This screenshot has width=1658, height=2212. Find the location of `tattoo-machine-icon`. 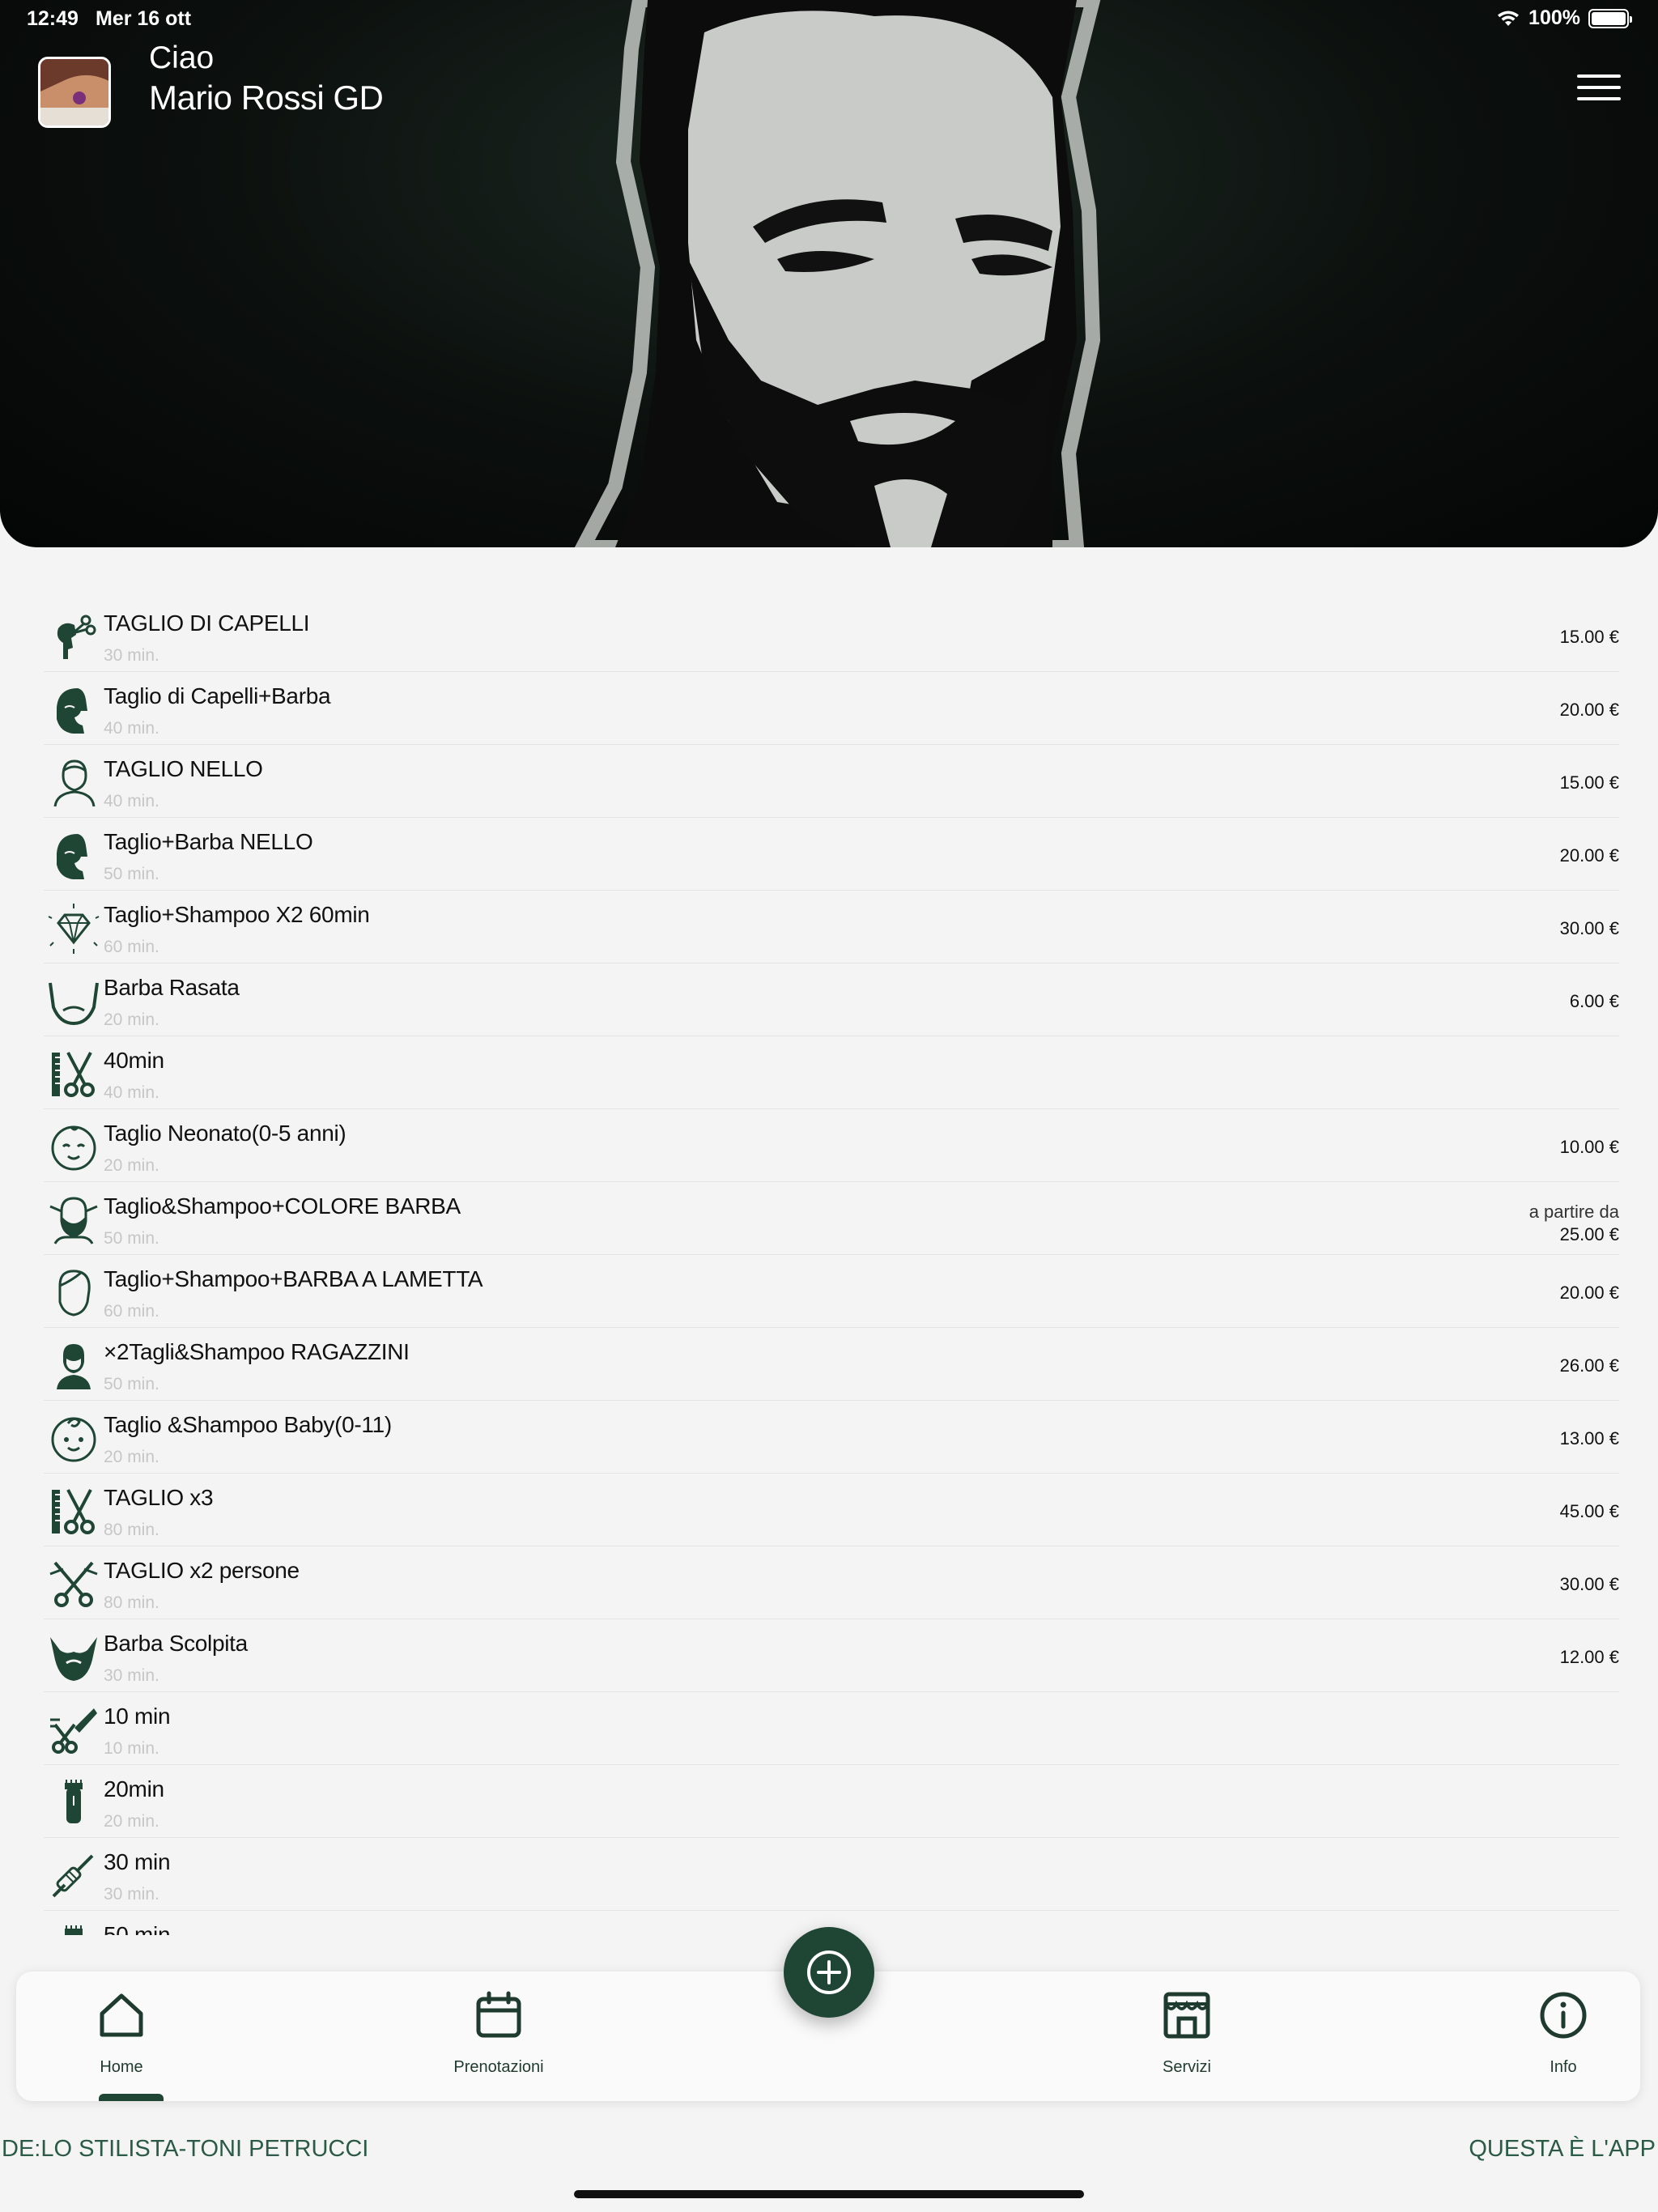

tattoo-machine-icon is located at coordinates (73, 1876).